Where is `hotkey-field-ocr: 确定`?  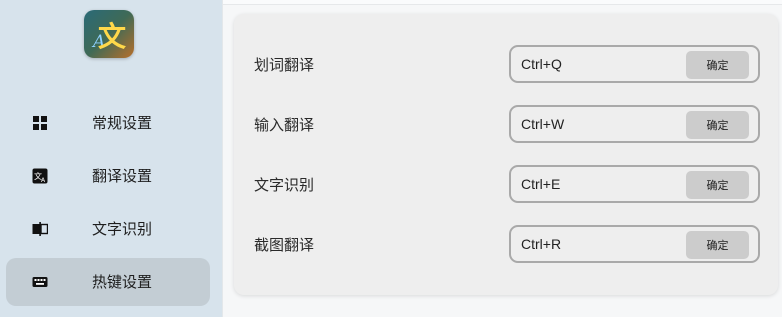 hotkey-field-ocr: 确定 is located at coordinates (634, 184).